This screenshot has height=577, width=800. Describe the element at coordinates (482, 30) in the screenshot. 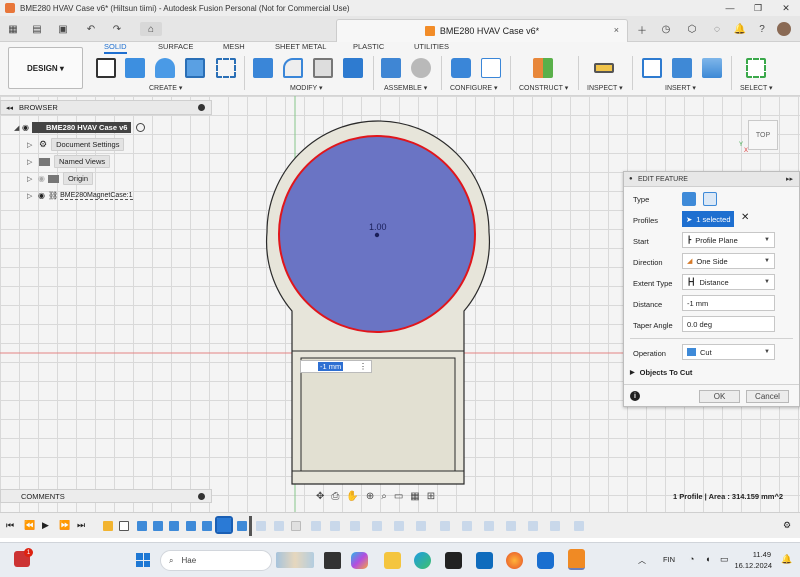

I see `document-tab: BME280 HVAV Case v6* ×` at that location.